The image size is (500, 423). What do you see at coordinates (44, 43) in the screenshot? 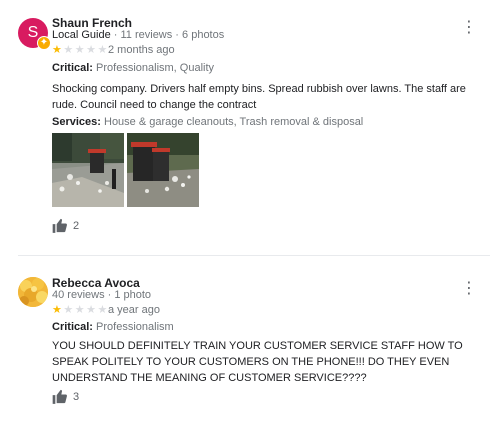
I see `local-guide-badge-icon: ✦` at bounding box center [44, 43].